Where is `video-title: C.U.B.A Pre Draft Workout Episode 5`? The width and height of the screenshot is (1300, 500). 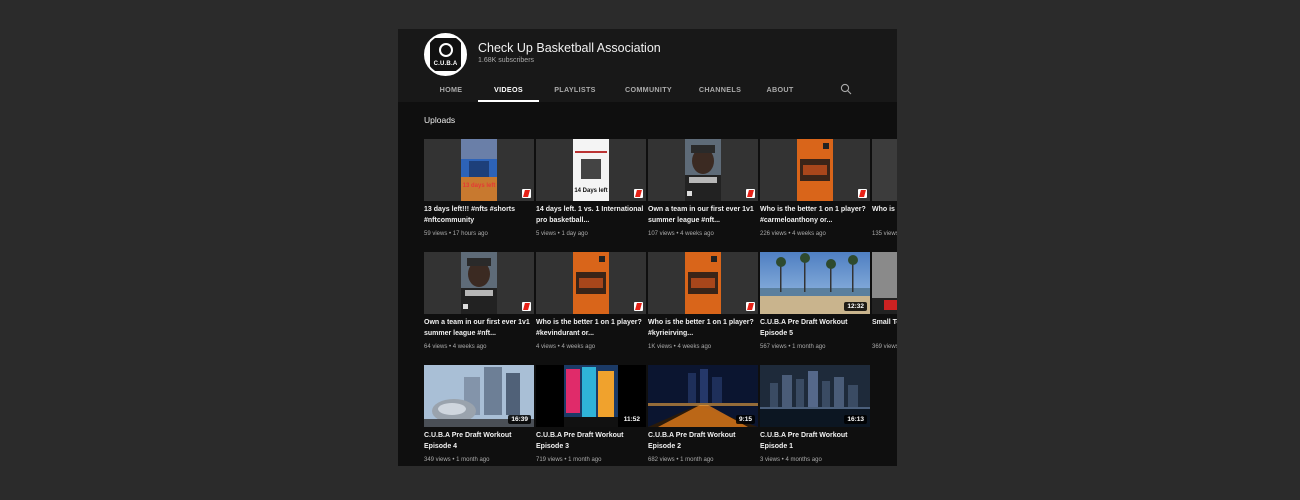 video-title: C.U.B.A Pre Draft Workout Episode 5 is located at coordinates (815, 328).